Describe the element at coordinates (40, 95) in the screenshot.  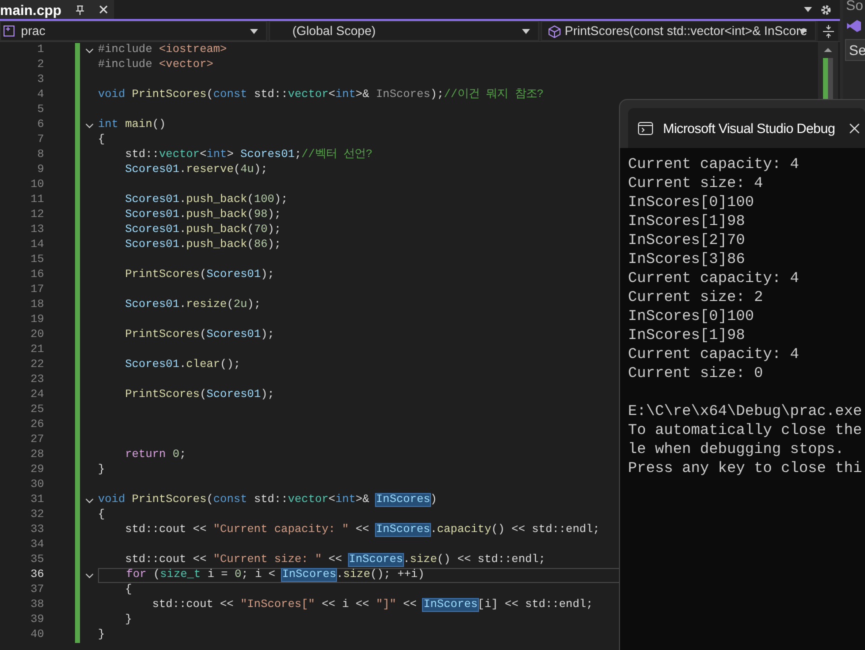
I see `line-number: 4` at that location.